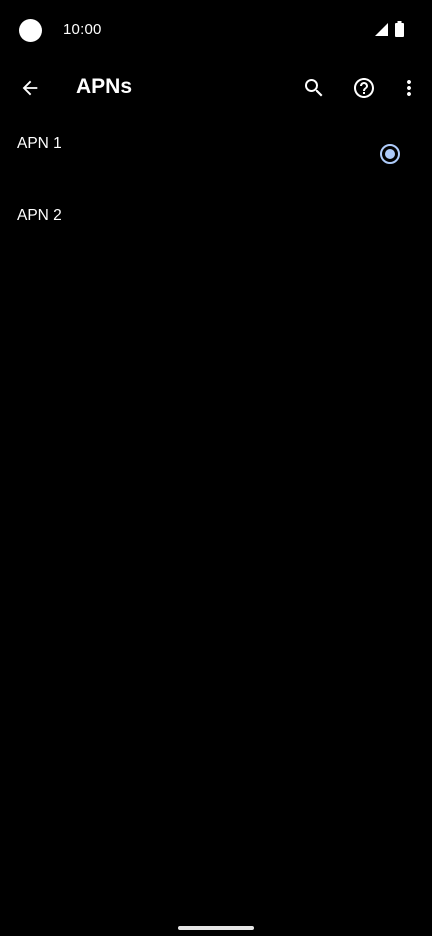  Describe the element at coordinates (104, 86) in the screenshot. I see `page-title: APNs` at that location.